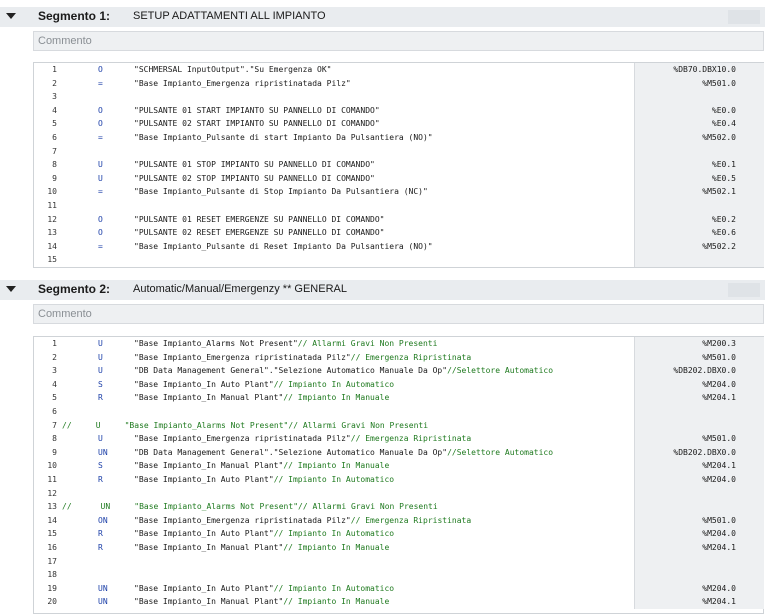  What do you see at coordinates (399, 97) in the screenshot?
I see `code-line: 3` at bounding box center [399, 97].